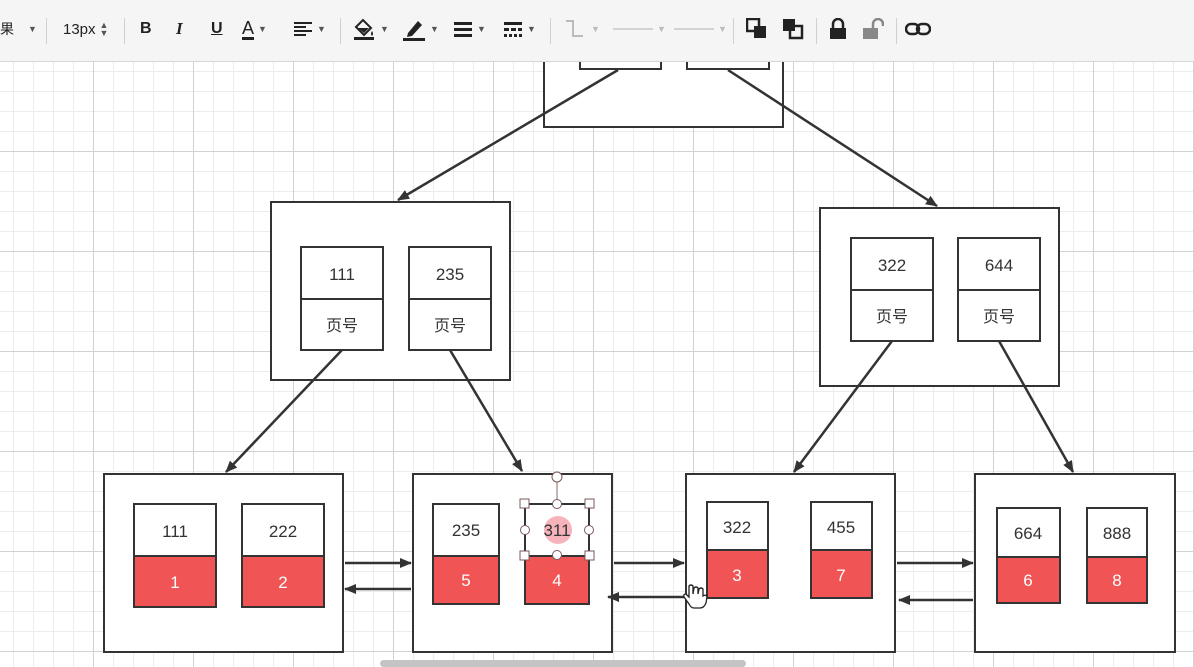  Describe the element at coordinates (508, 135) in the screenshot. I see `arrow-root-left` at that location.